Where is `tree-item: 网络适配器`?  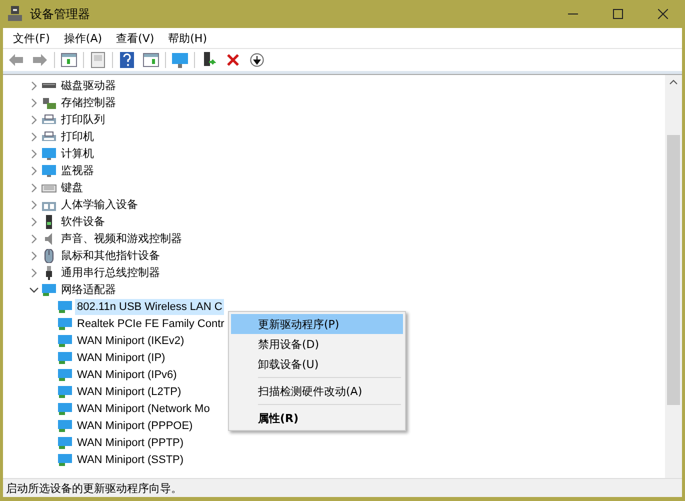
tree-item: 网络适配器 is located at coordinates (88, 290).